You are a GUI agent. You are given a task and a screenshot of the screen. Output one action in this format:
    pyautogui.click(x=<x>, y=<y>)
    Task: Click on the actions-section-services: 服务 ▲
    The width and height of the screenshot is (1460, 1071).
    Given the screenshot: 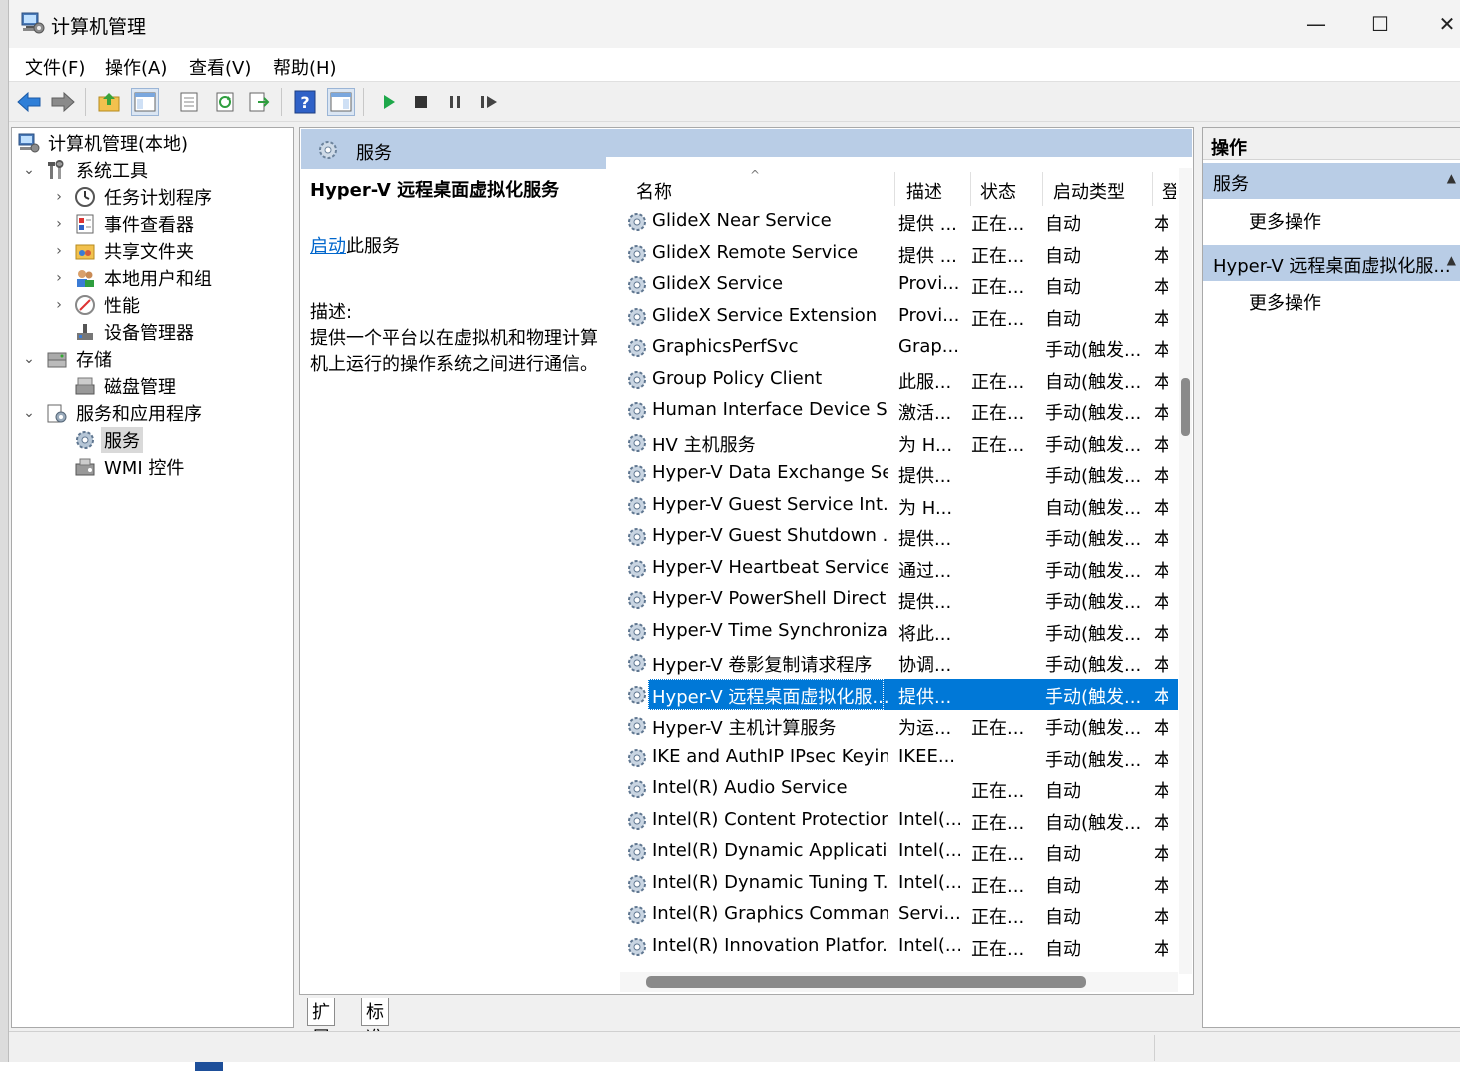 What is the action you would take?
    pyautogui.click(x=1331, y=181)
    